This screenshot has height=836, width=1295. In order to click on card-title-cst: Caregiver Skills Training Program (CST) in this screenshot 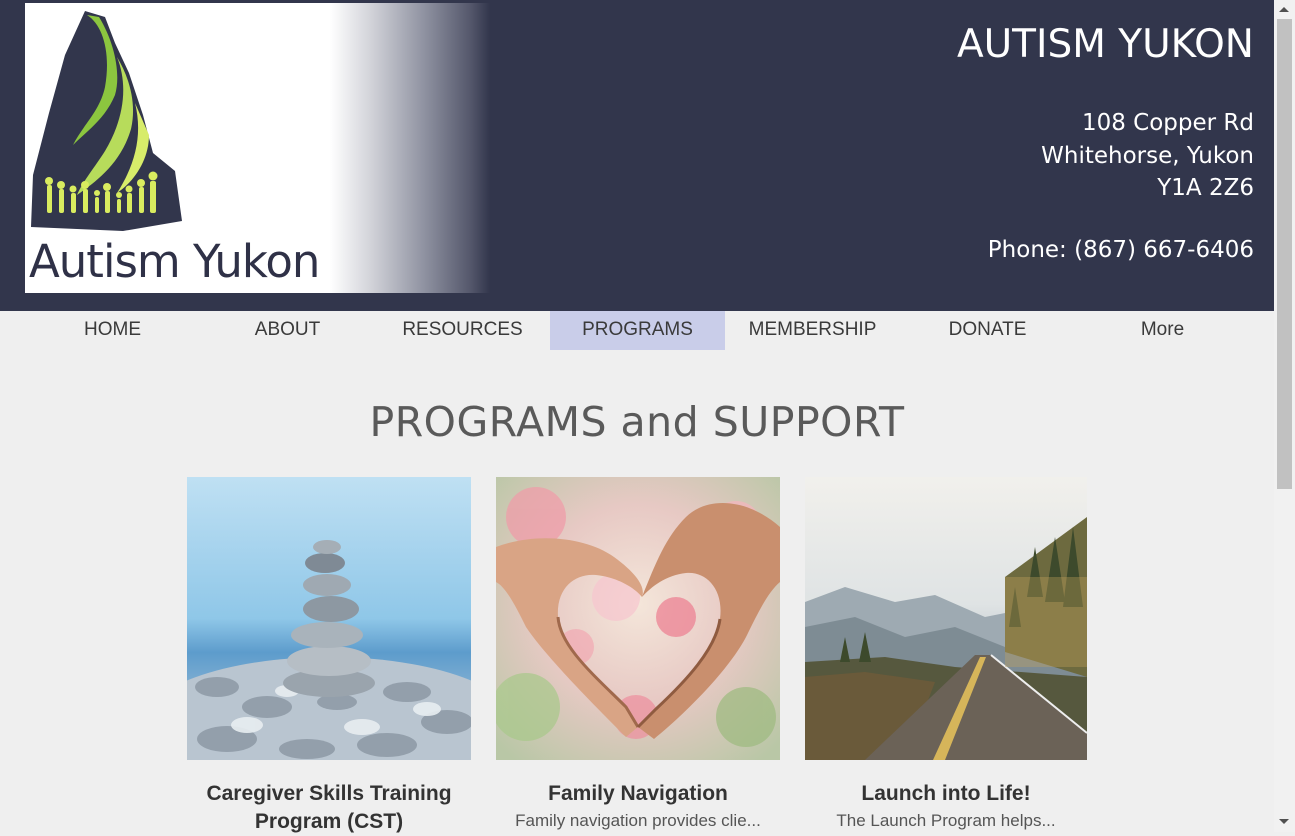, I will do `click(329, 808)`.